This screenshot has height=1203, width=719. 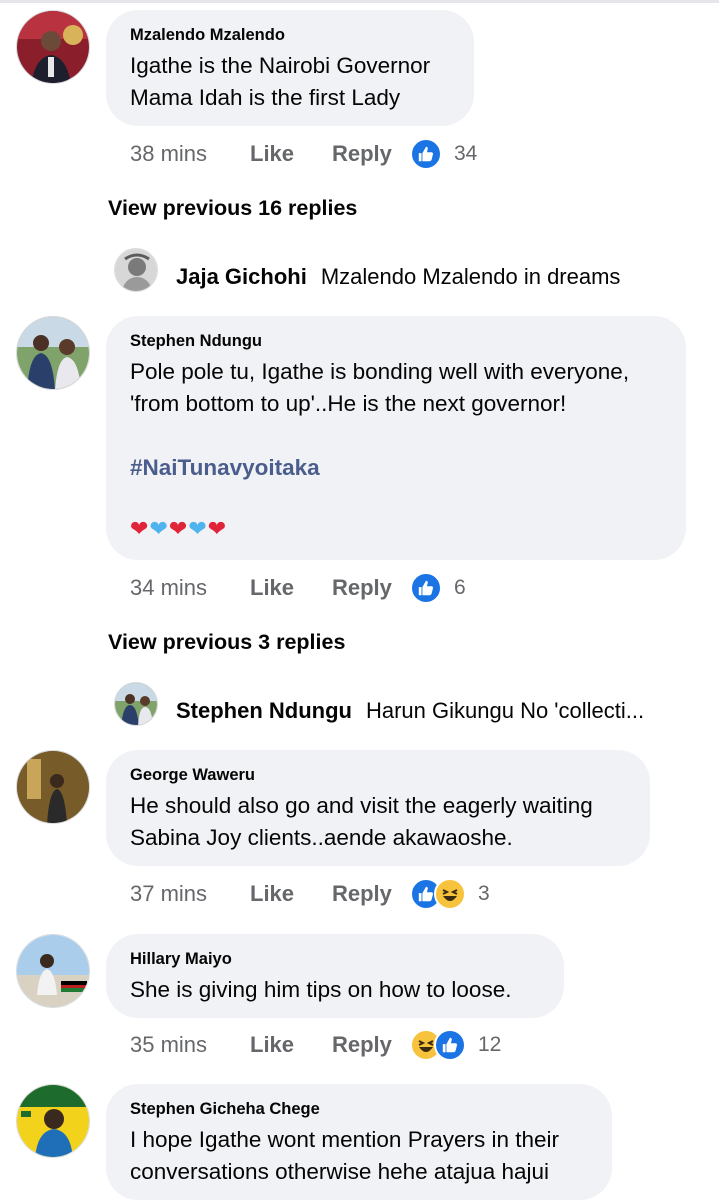 What do you see at coordinates (396, 341) in the screenshot?
I see `comment-author: Stephen Ndungu` at bounding box center [396, 341].